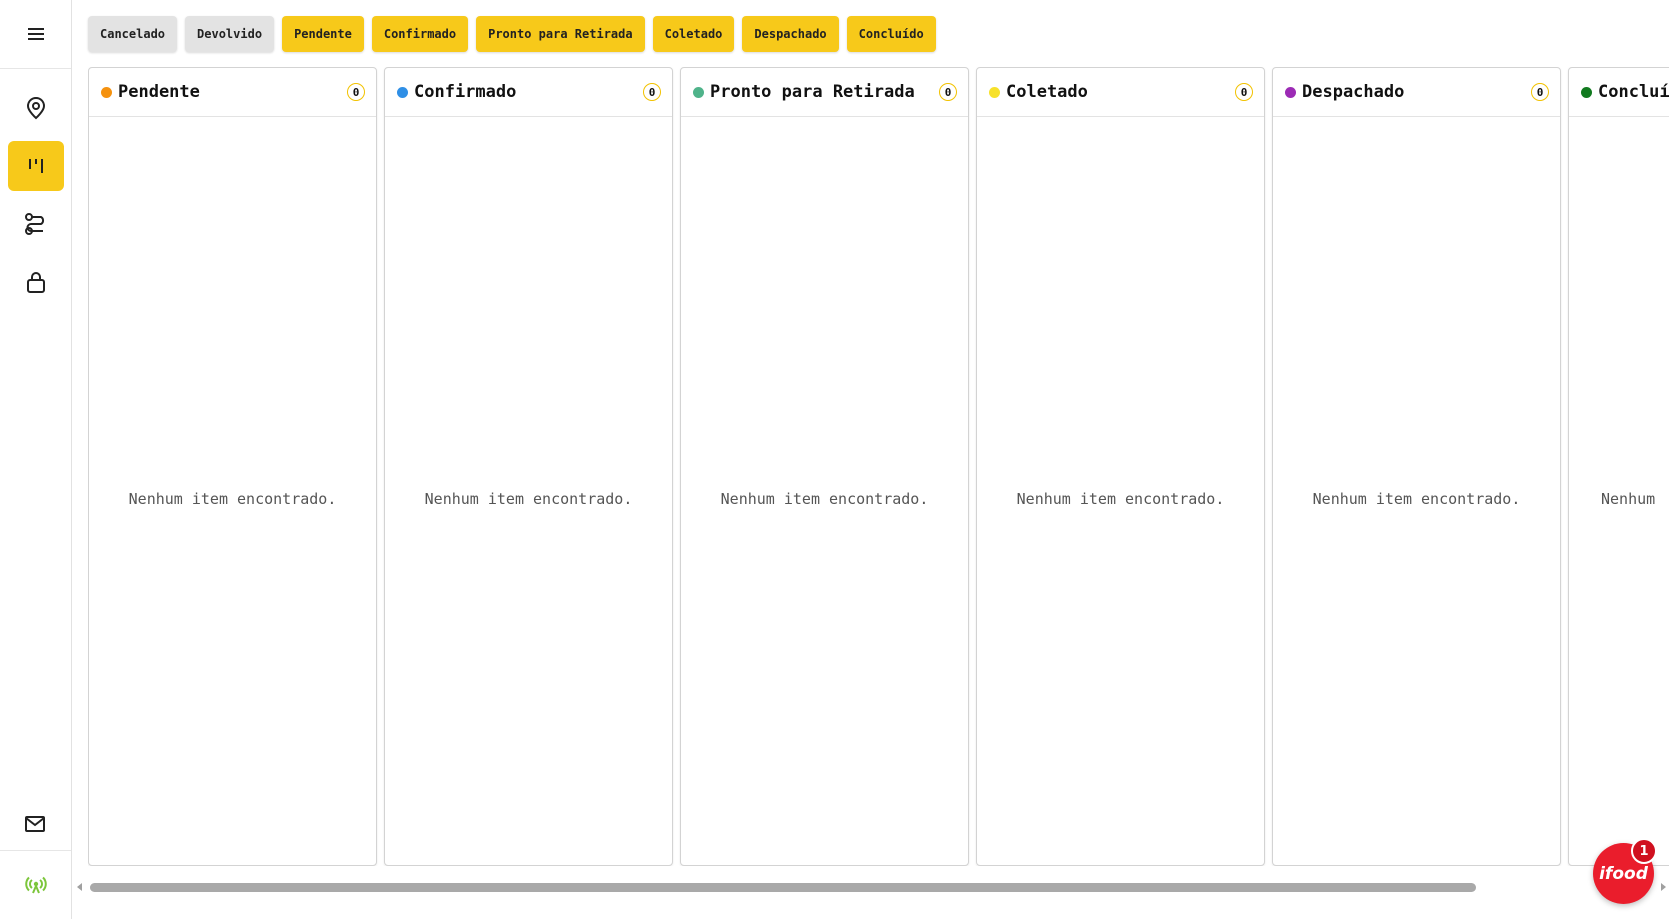 The width and height of the screenshot is (1669, 919). What do you see at coordinates (1353, 92) in the screenshot?
I see `column-title: Despachado` at bounding box center [1353, 92].